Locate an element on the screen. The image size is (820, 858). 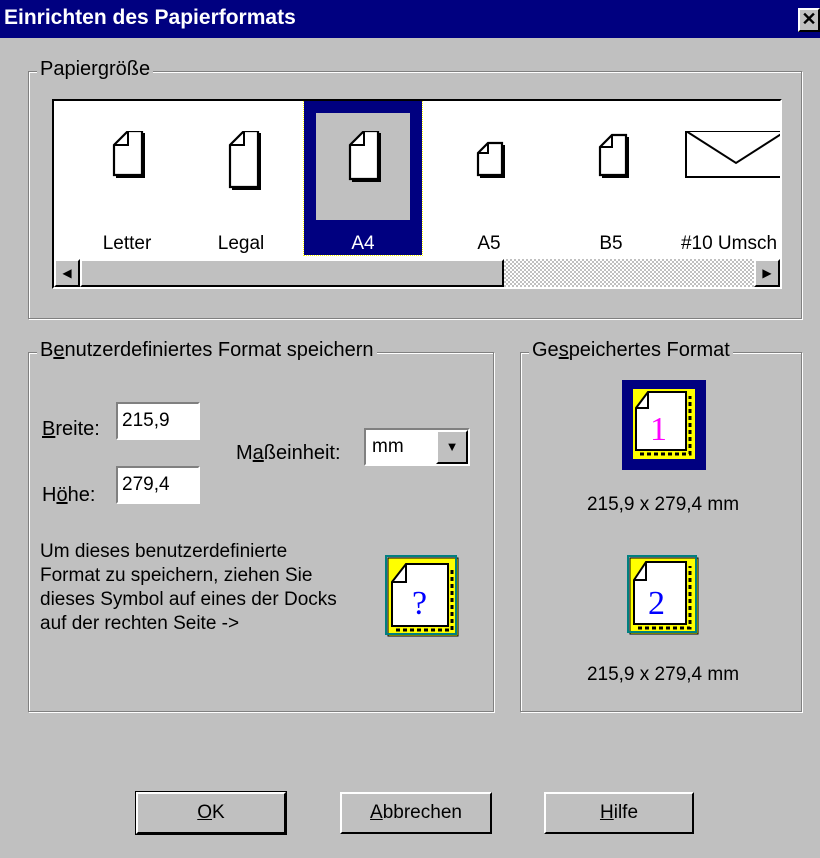
saved-format-2-size: 215,9 x 279,4 mm is located at coordinates (663, 674).